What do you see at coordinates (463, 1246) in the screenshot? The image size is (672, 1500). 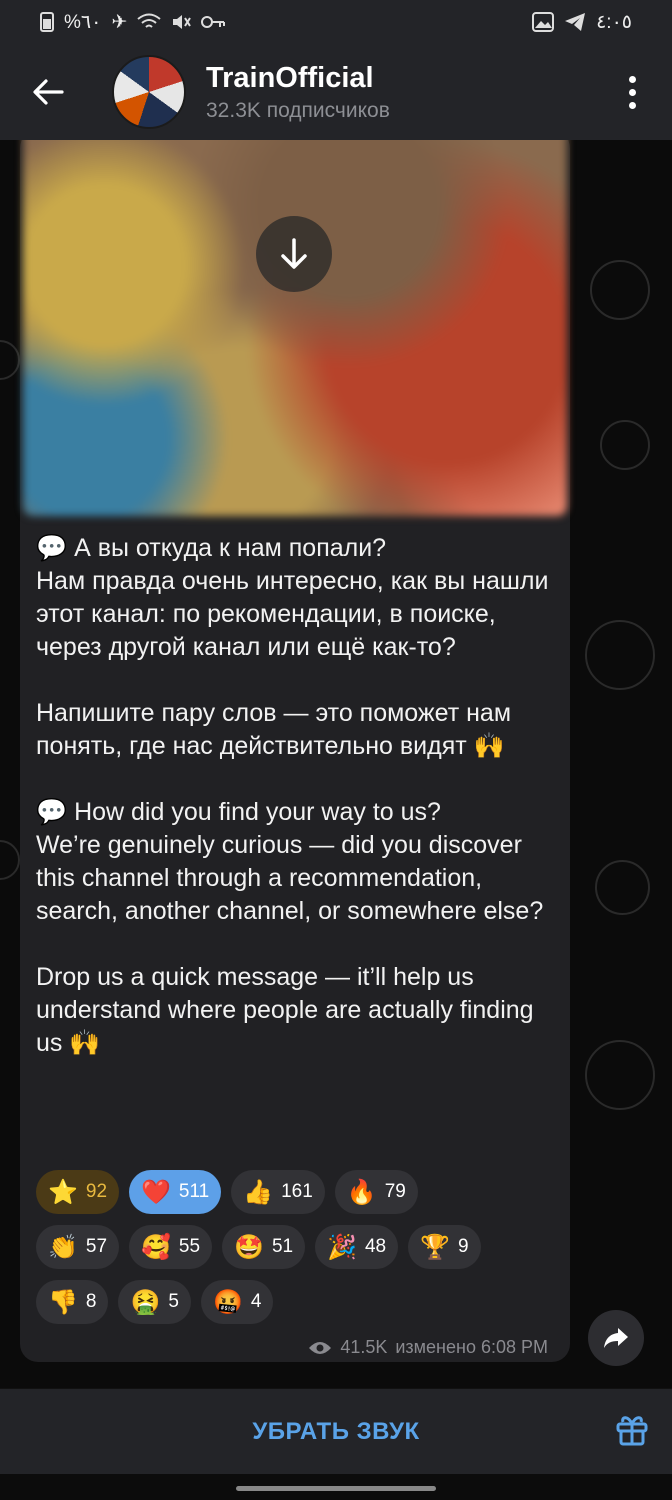 I see `reaction-count: 9` at bounding box center [463, 1246].